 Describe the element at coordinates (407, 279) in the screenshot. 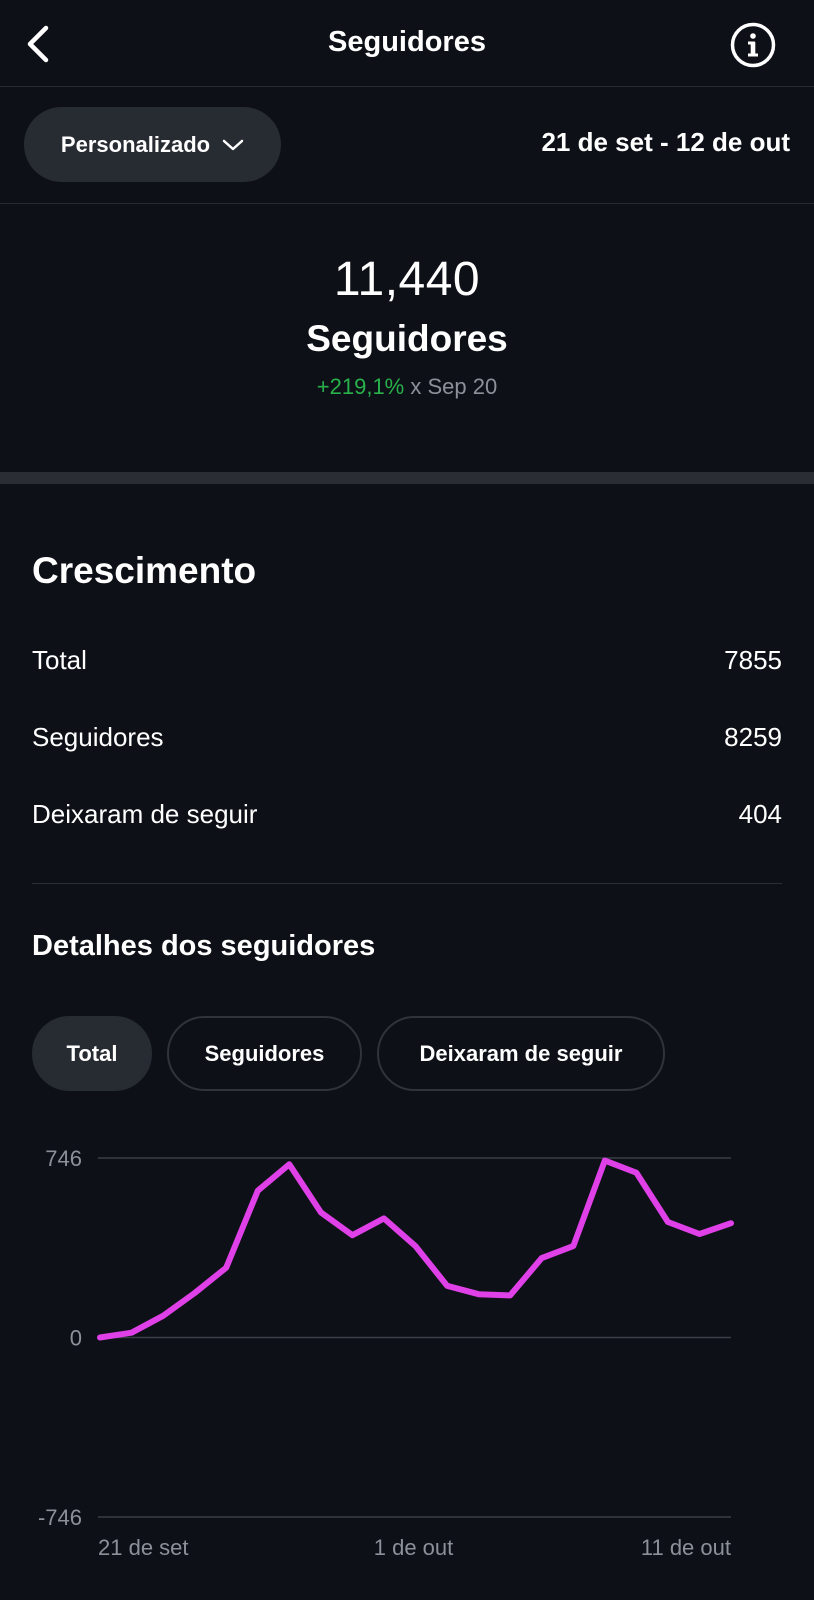

I see `follower-count: 11,440` at that location.